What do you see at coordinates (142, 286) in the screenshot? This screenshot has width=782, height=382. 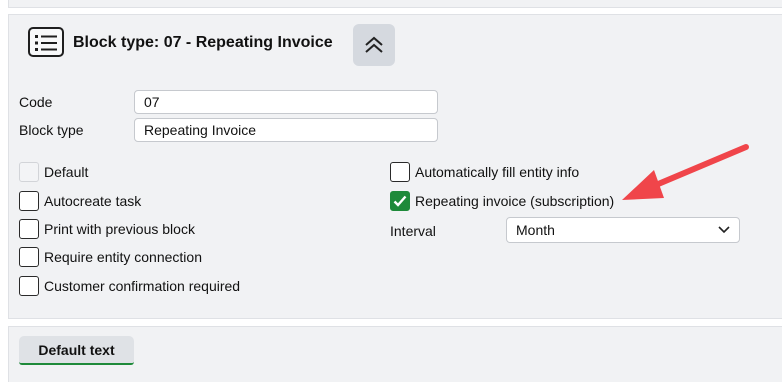 I see `customer-confirmation-label: Customer confirmation required` at bounding box center [142, 286].